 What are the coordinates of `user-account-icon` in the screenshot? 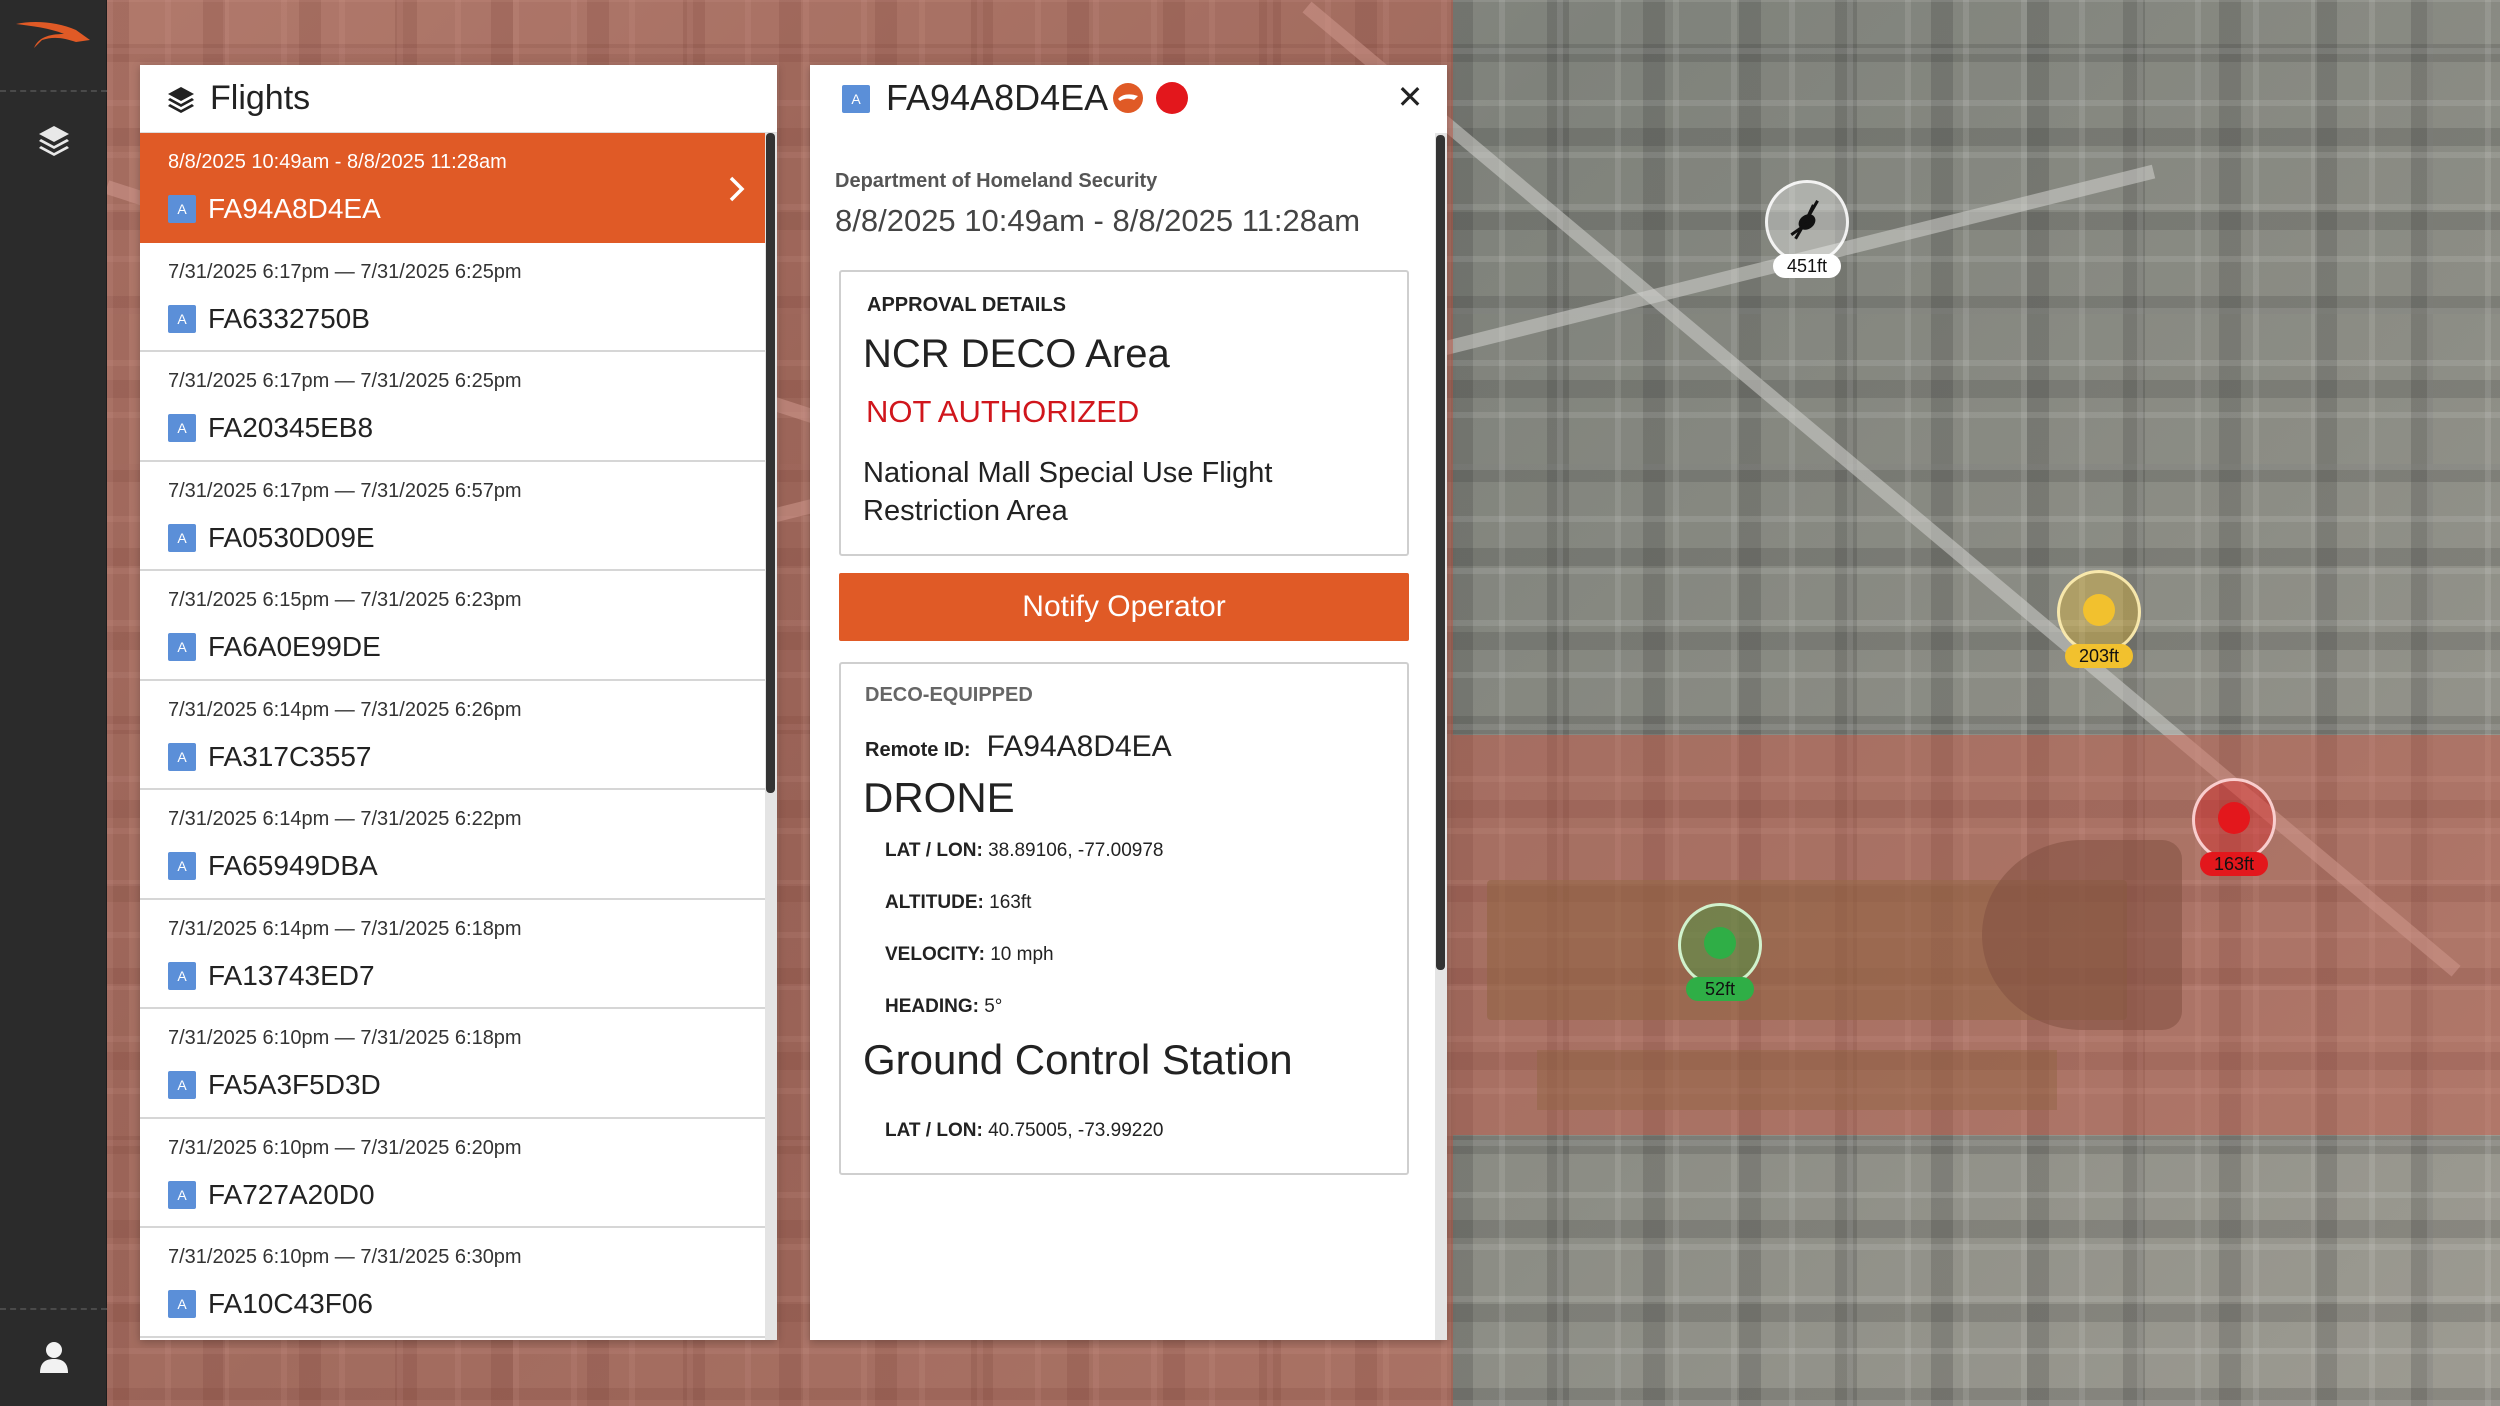 It's located at (54, 1357).